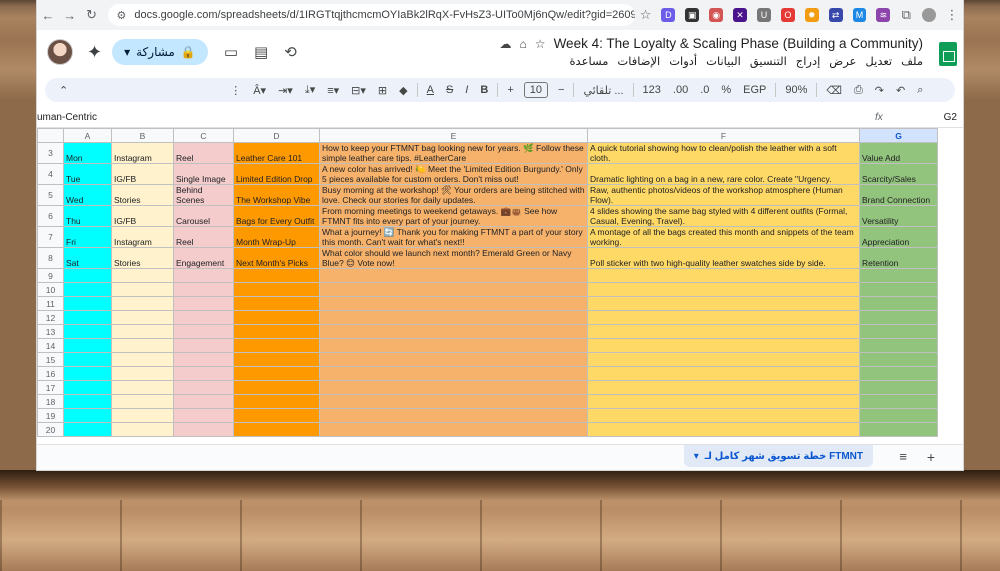  What do you see at coordinates (835, 15) in the screenshot?
I see `extension-icon: ⇄` at bounding box center [835, 15].